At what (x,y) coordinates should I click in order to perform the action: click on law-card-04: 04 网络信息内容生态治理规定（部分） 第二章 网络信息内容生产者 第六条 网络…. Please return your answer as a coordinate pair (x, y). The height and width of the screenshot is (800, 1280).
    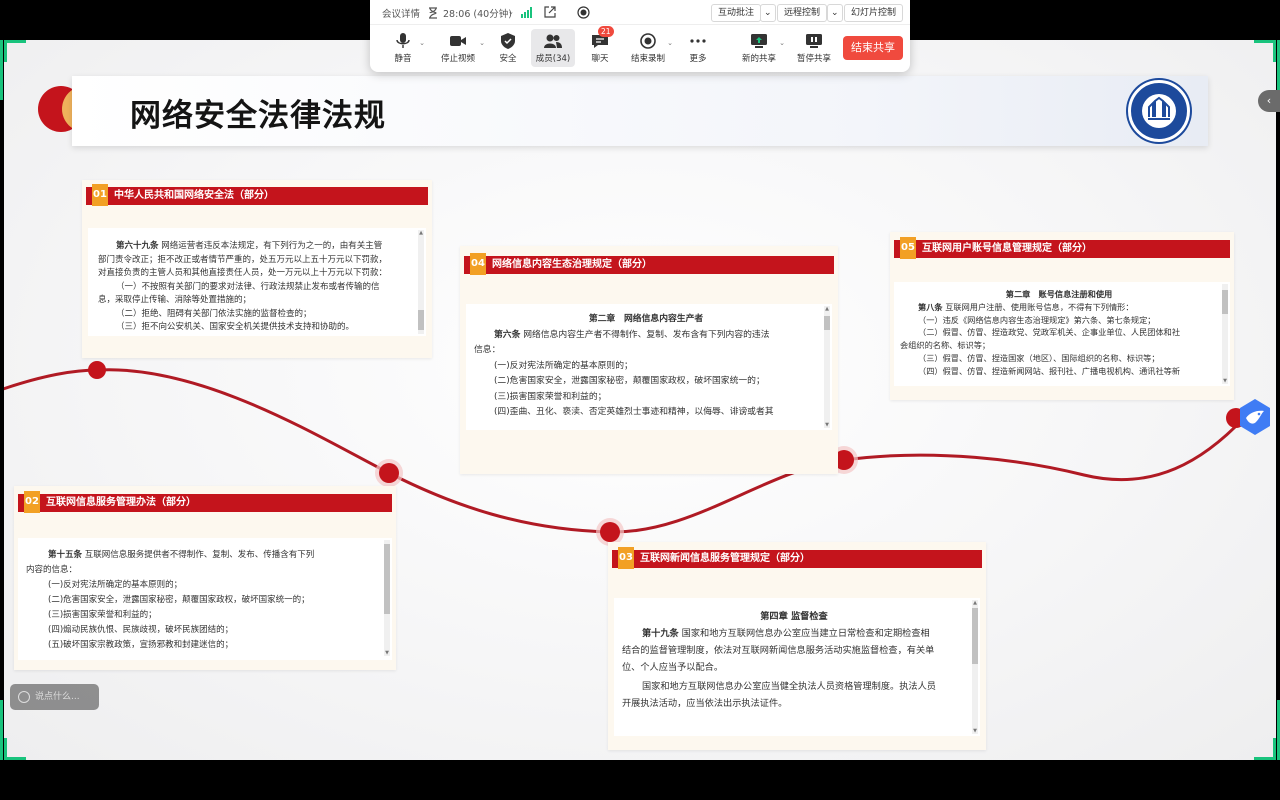
    Looking at the image, I should click on (649, 360).